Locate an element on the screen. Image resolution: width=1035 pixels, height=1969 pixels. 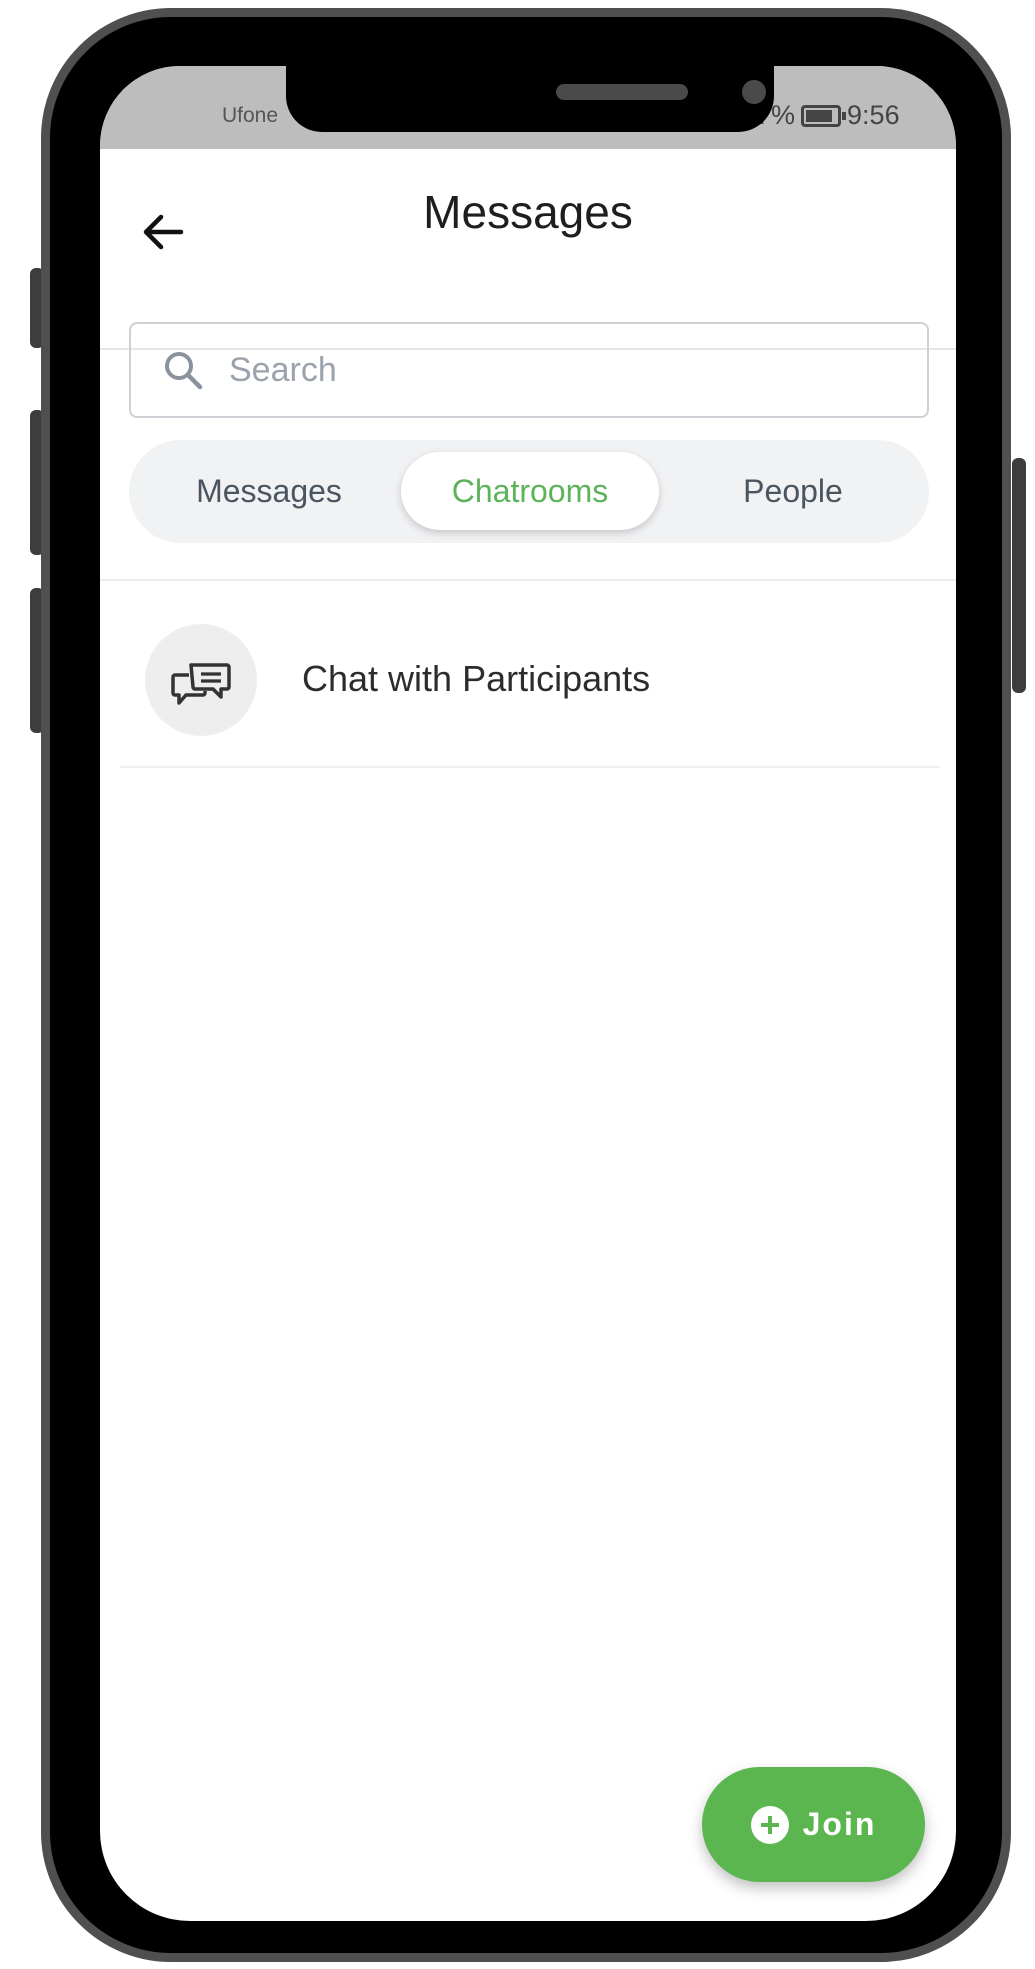
chatroom-avatar is located at coordinates (201, 680).